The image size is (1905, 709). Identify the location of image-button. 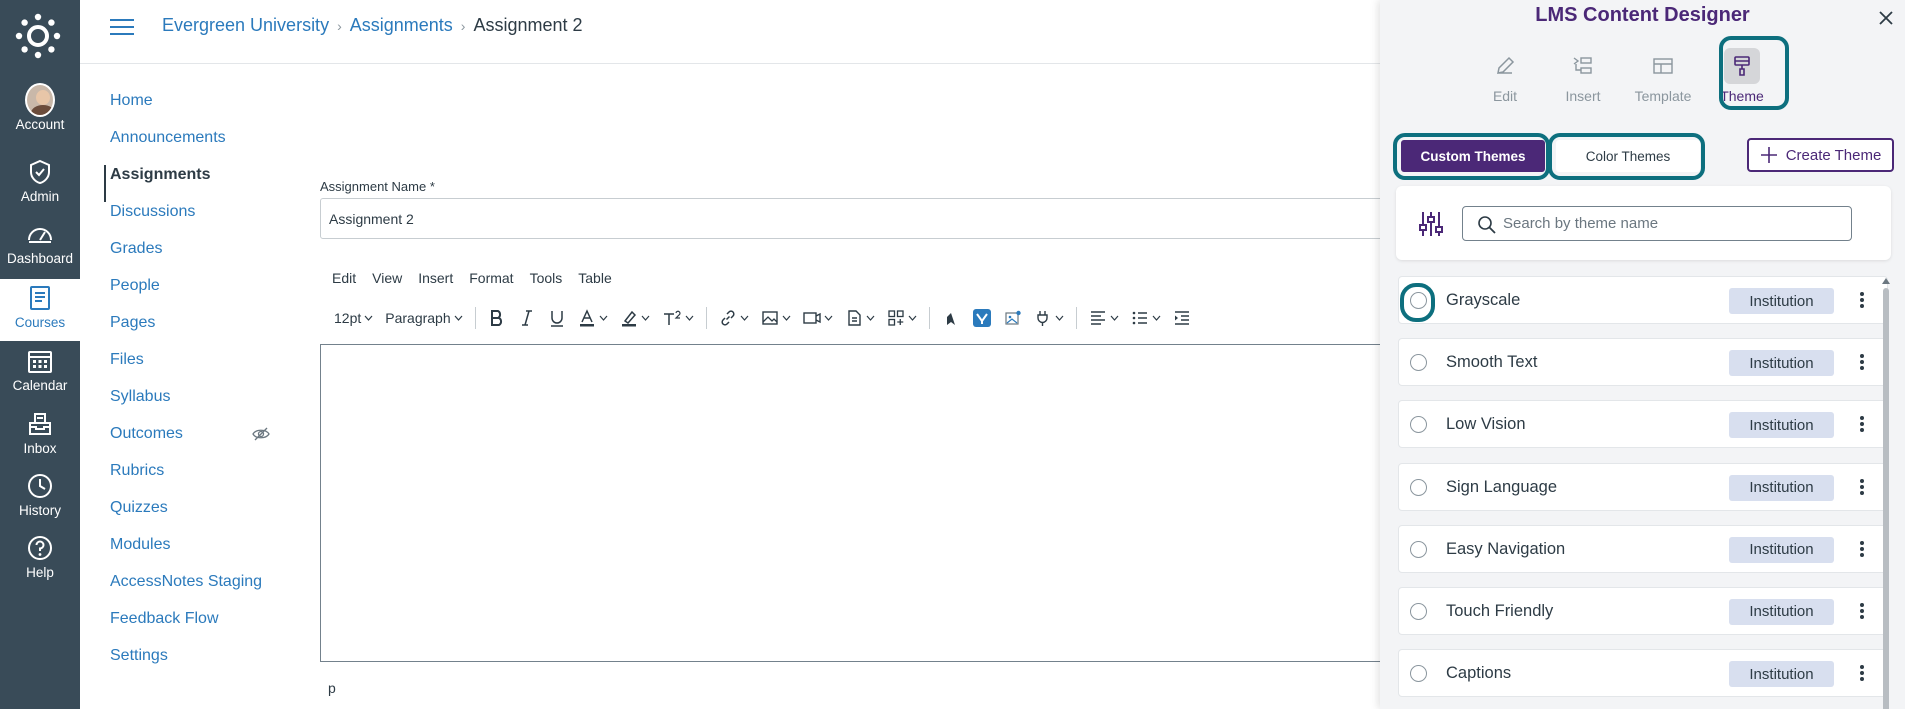
(776, 318).